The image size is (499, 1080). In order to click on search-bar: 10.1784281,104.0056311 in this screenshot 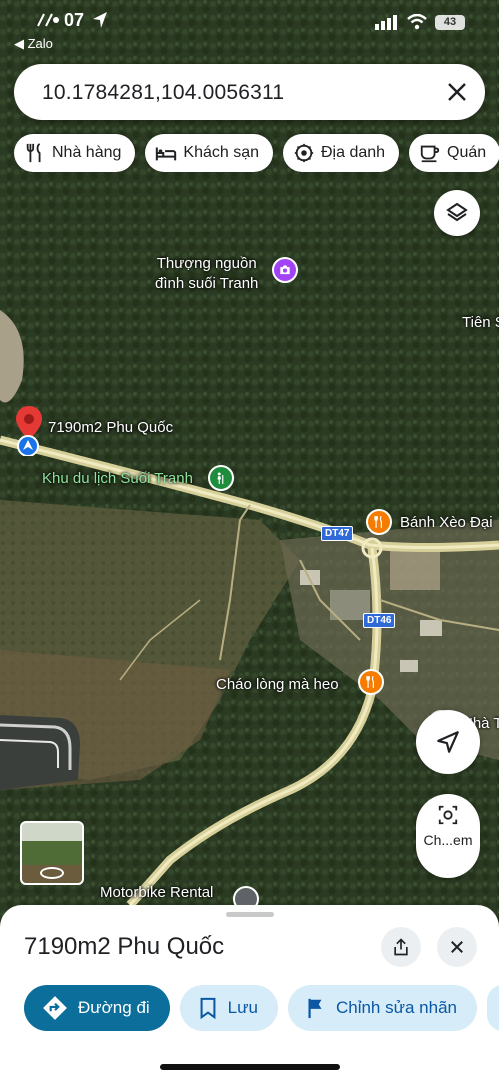, I will do `click(249, 92)`.